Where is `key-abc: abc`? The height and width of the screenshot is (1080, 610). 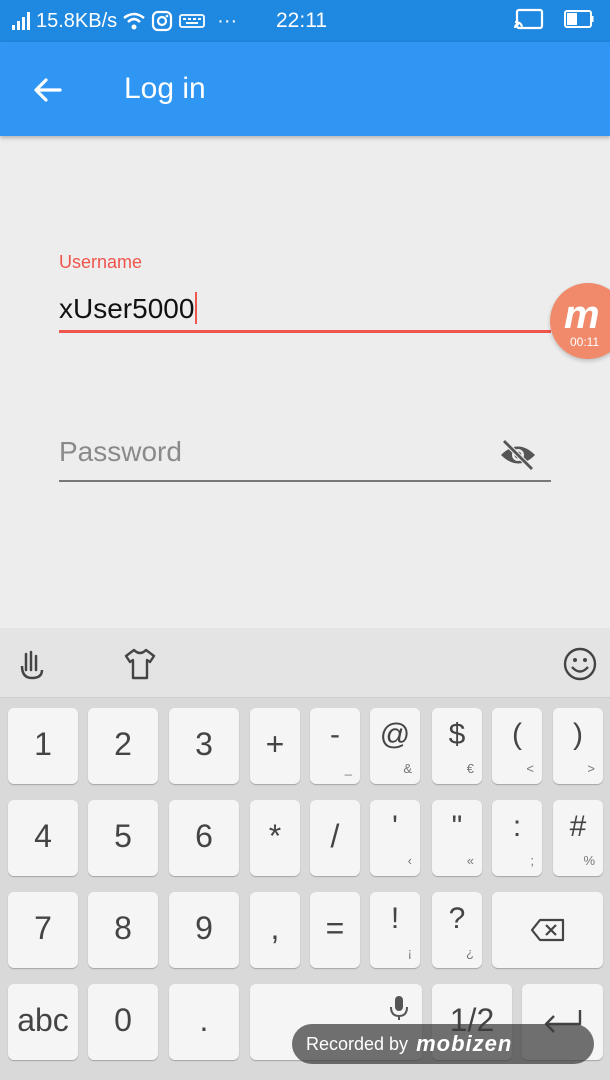
key-abc: abc is located at coordinates (43, 1022).